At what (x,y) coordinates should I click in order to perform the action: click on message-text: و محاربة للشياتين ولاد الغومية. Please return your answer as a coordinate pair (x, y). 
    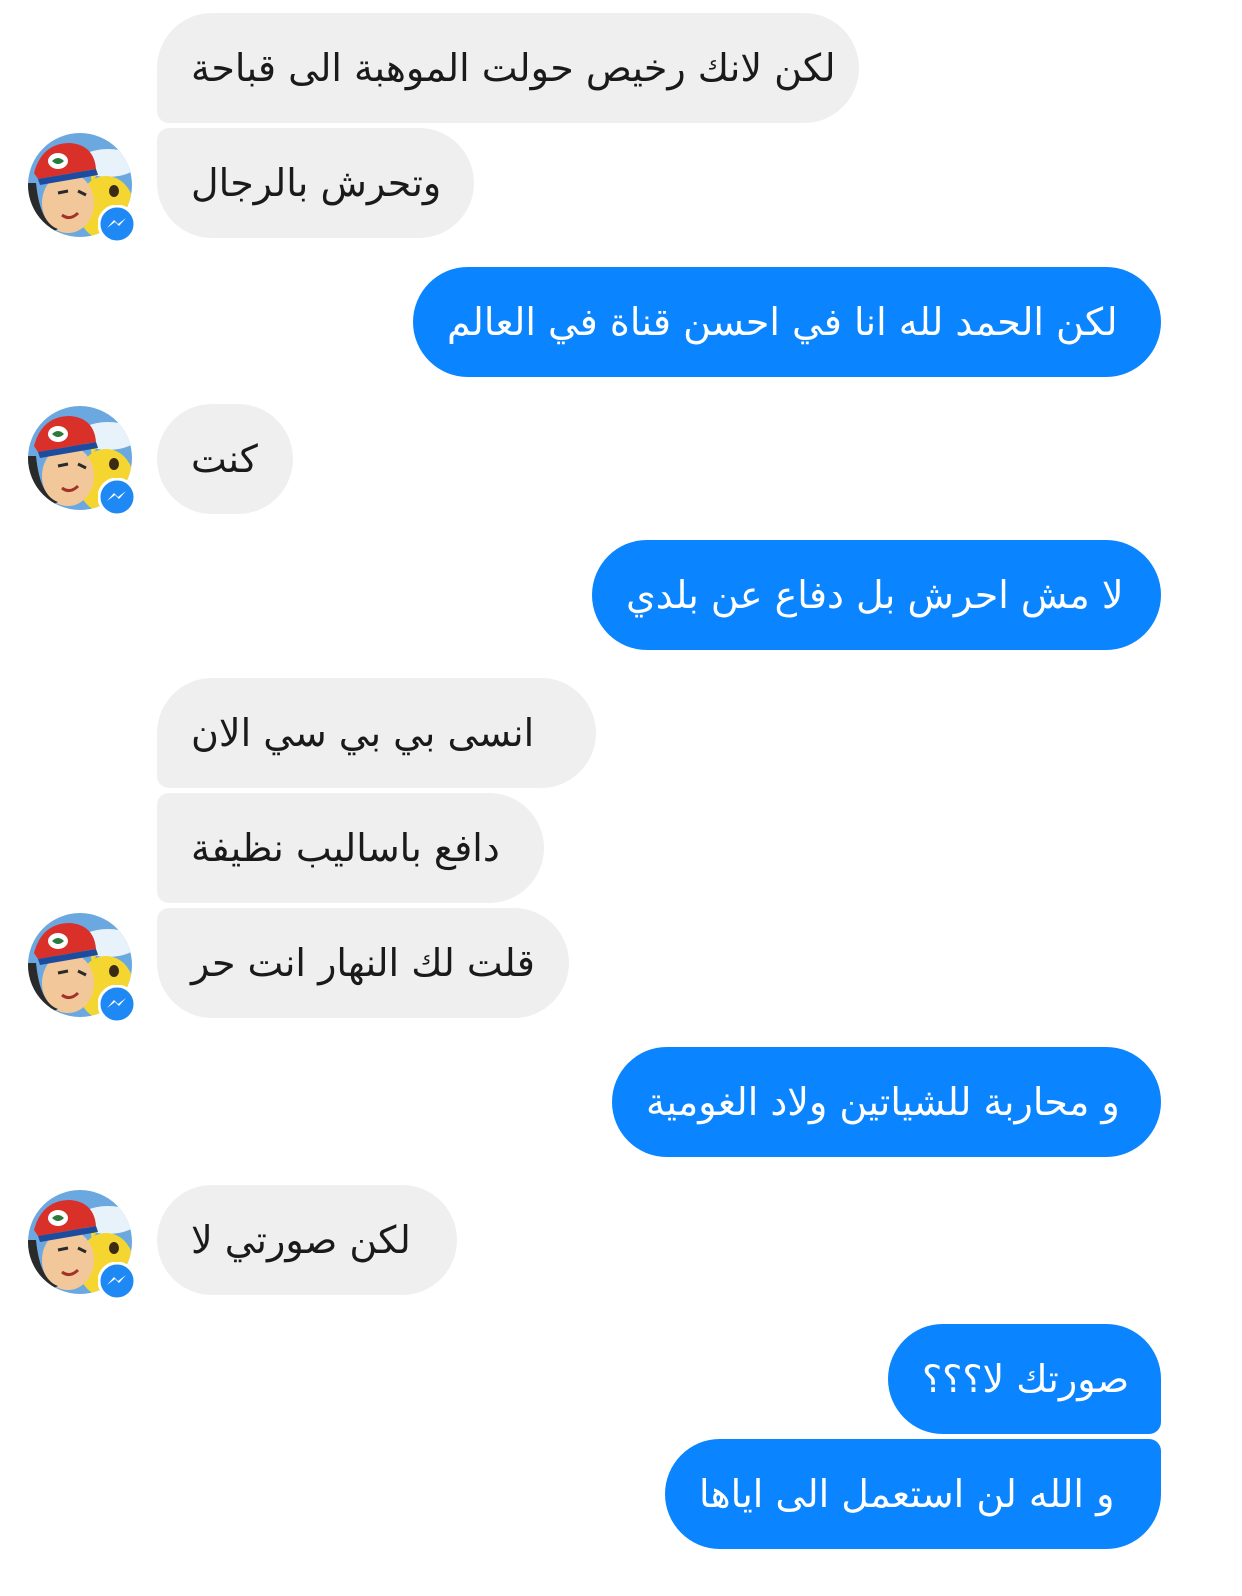
    Looking at the image, I should click on (883, 1102).